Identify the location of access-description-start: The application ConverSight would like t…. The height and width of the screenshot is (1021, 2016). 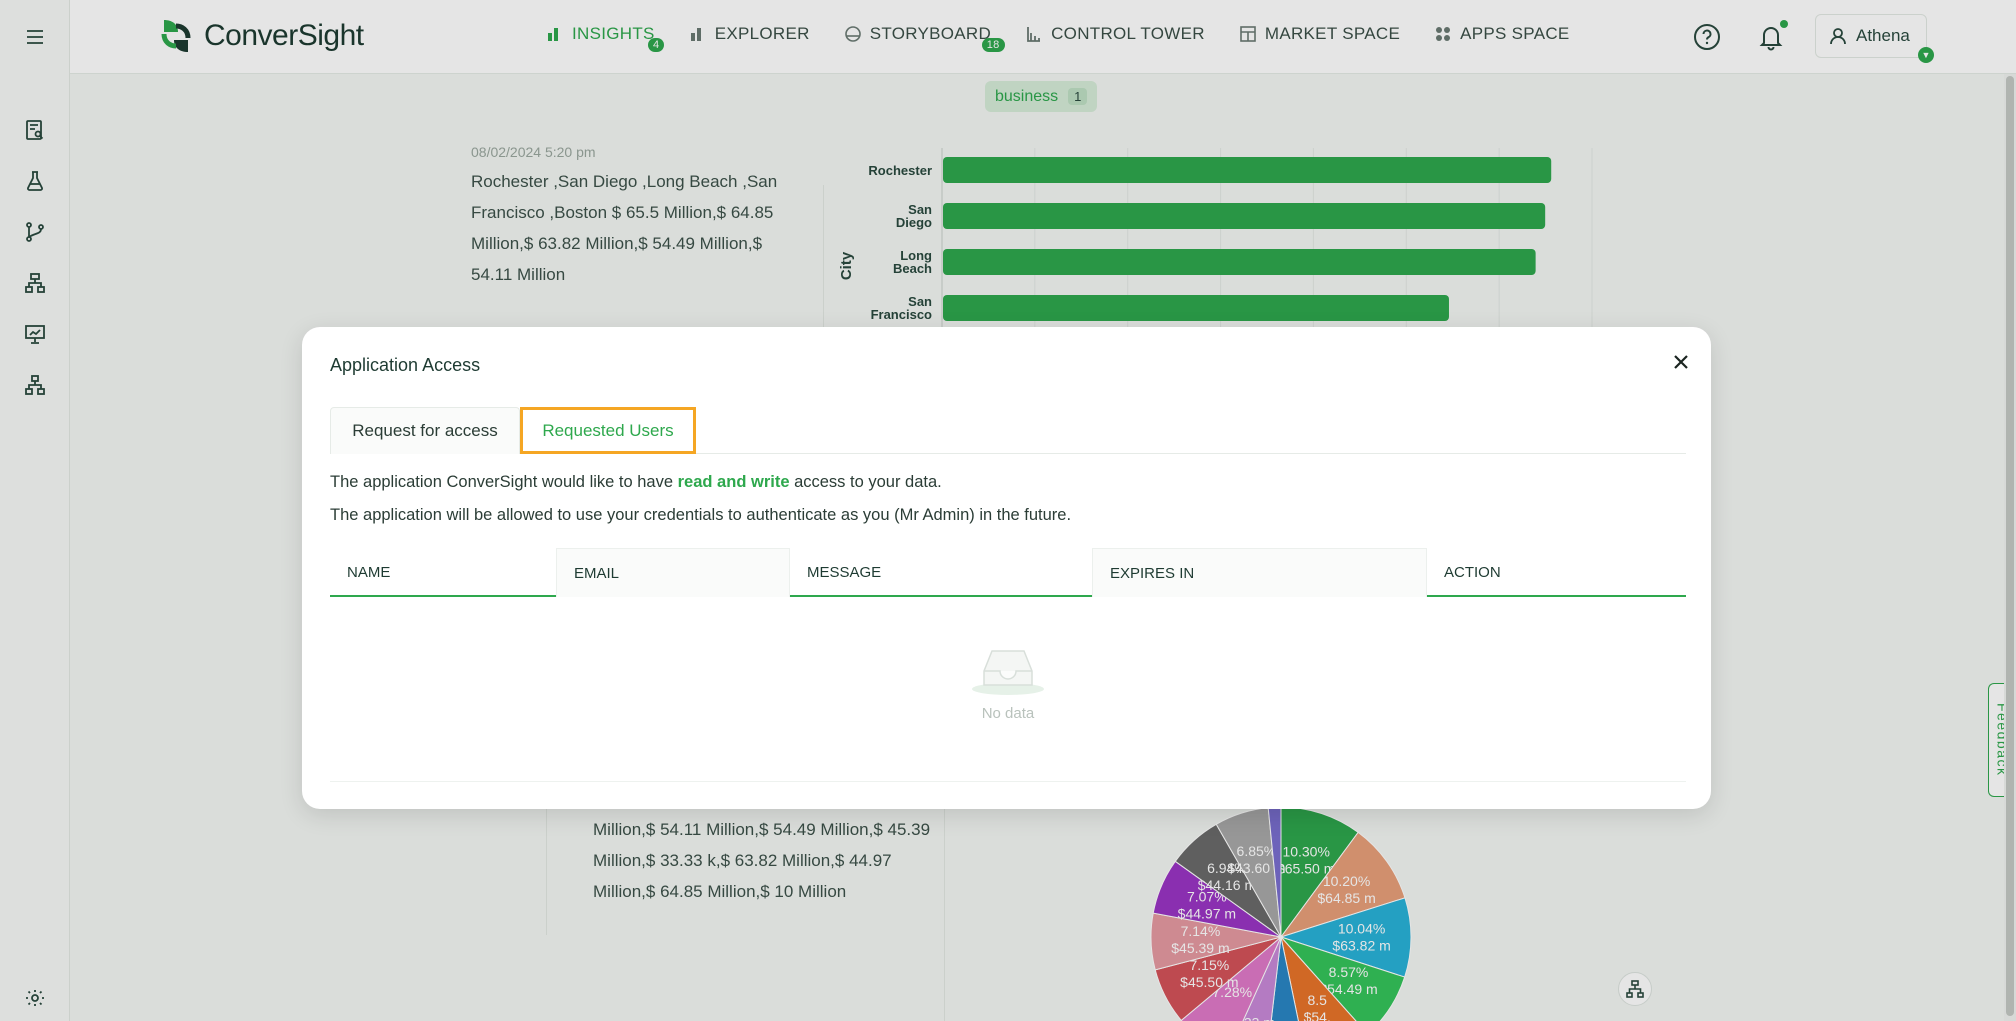
(504, 482).